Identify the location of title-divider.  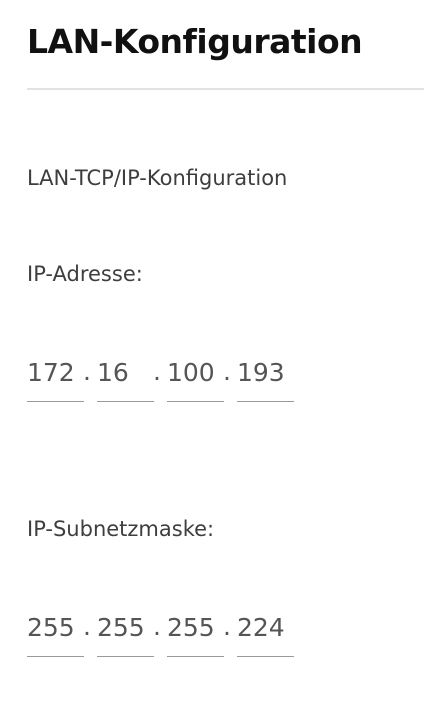
(225, 89).